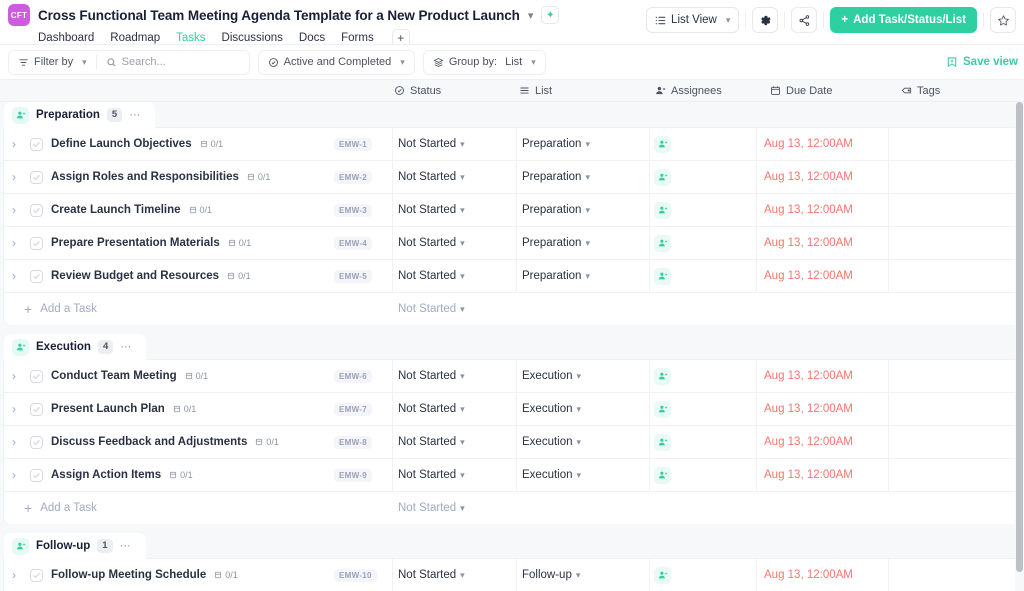 The height and width of the screenshot is (591, 1024). I want to click on group-by-button: Group by: List ▾, so click(484, 62).